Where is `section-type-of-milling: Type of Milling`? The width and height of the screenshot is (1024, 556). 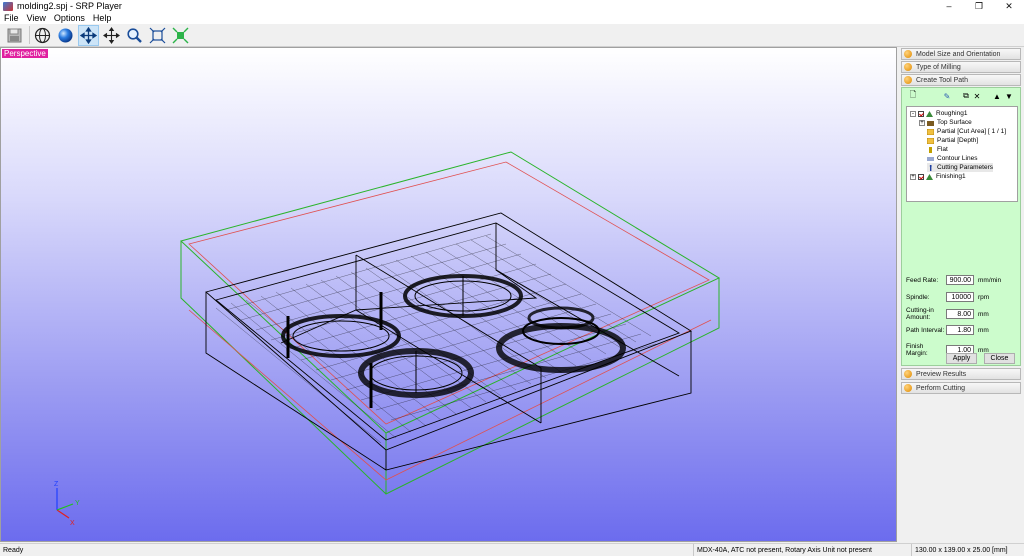 section-type-of-milling: Type of Milling is located at coordinates (961, 67).